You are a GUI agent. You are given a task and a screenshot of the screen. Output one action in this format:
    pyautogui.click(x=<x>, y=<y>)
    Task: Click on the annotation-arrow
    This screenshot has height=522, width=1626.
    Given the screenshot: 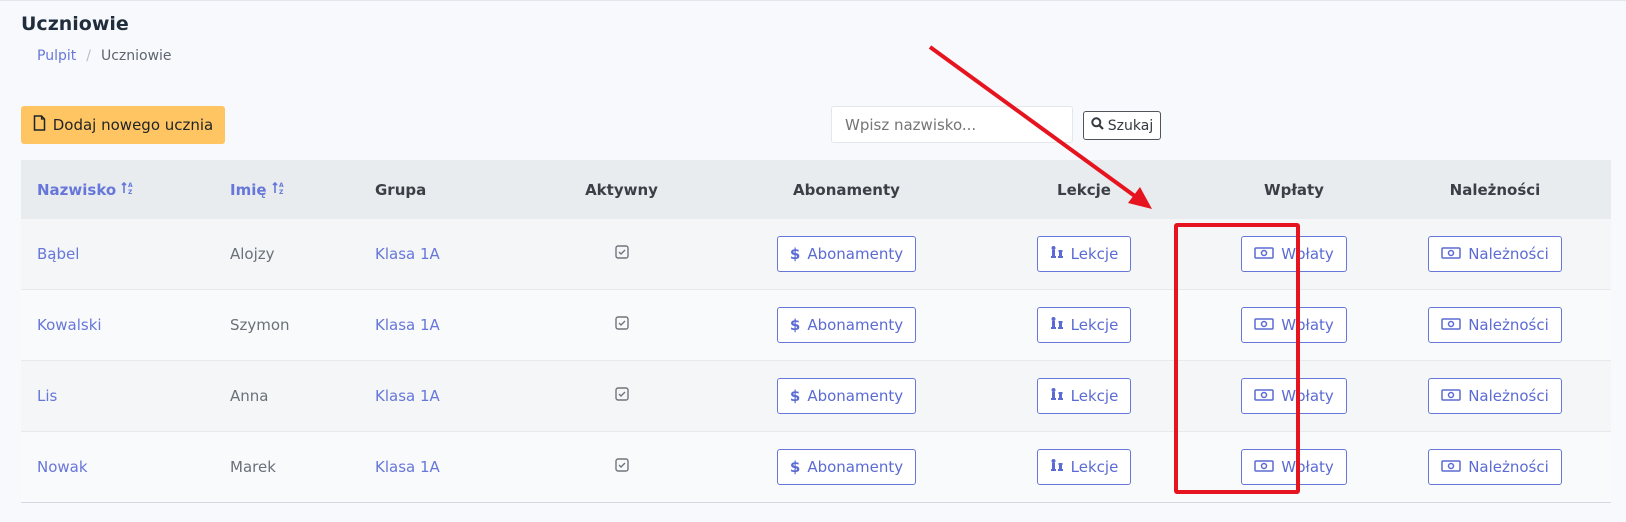 What is the action you would take?
    pyautogui.click(x=1040, y=127)
    